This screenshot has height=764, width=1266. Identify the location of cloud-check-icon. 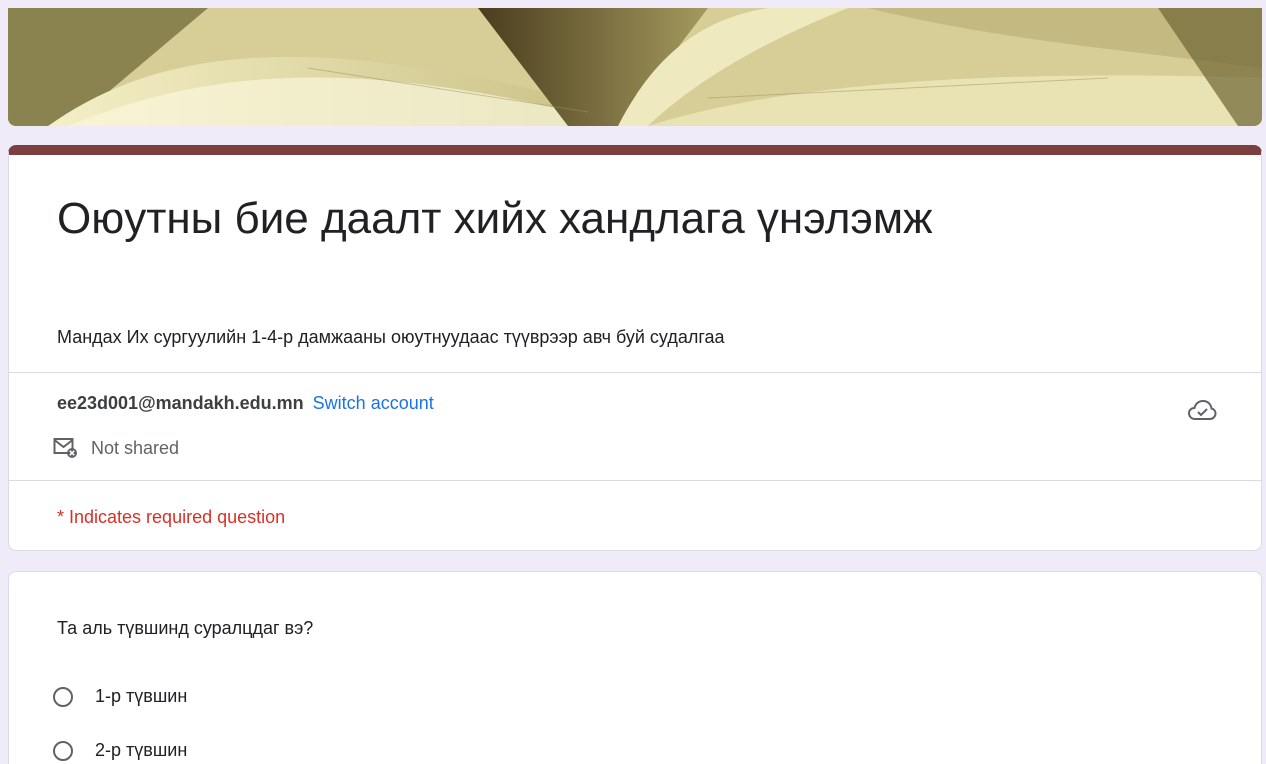
(1202, 409).